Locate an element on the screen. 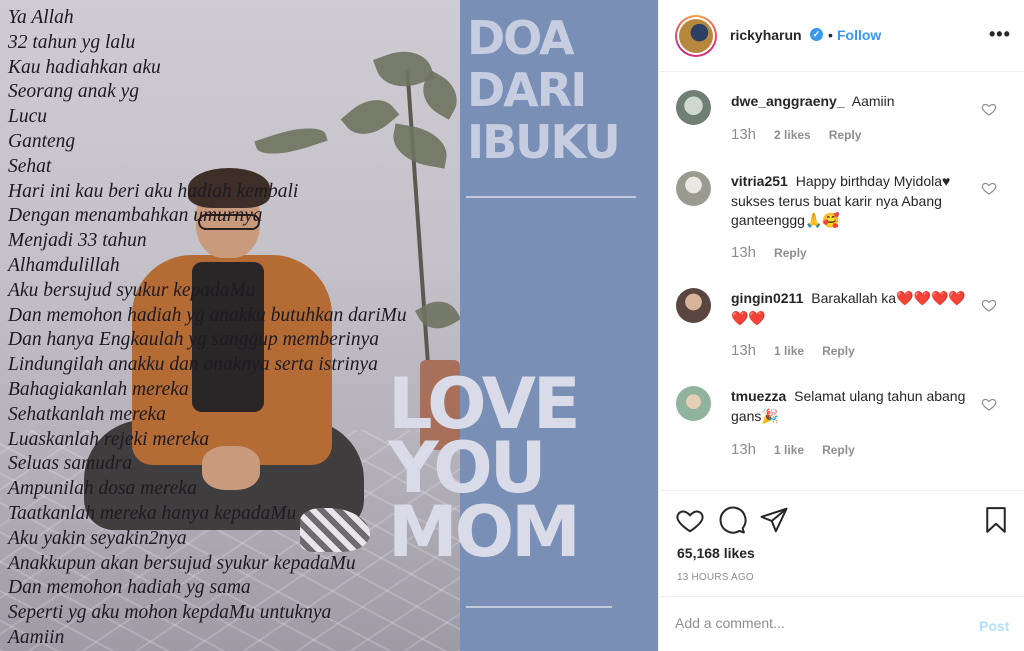  poem-line: Dengan menambahkan umurnya is located at coordinates (135, 216).